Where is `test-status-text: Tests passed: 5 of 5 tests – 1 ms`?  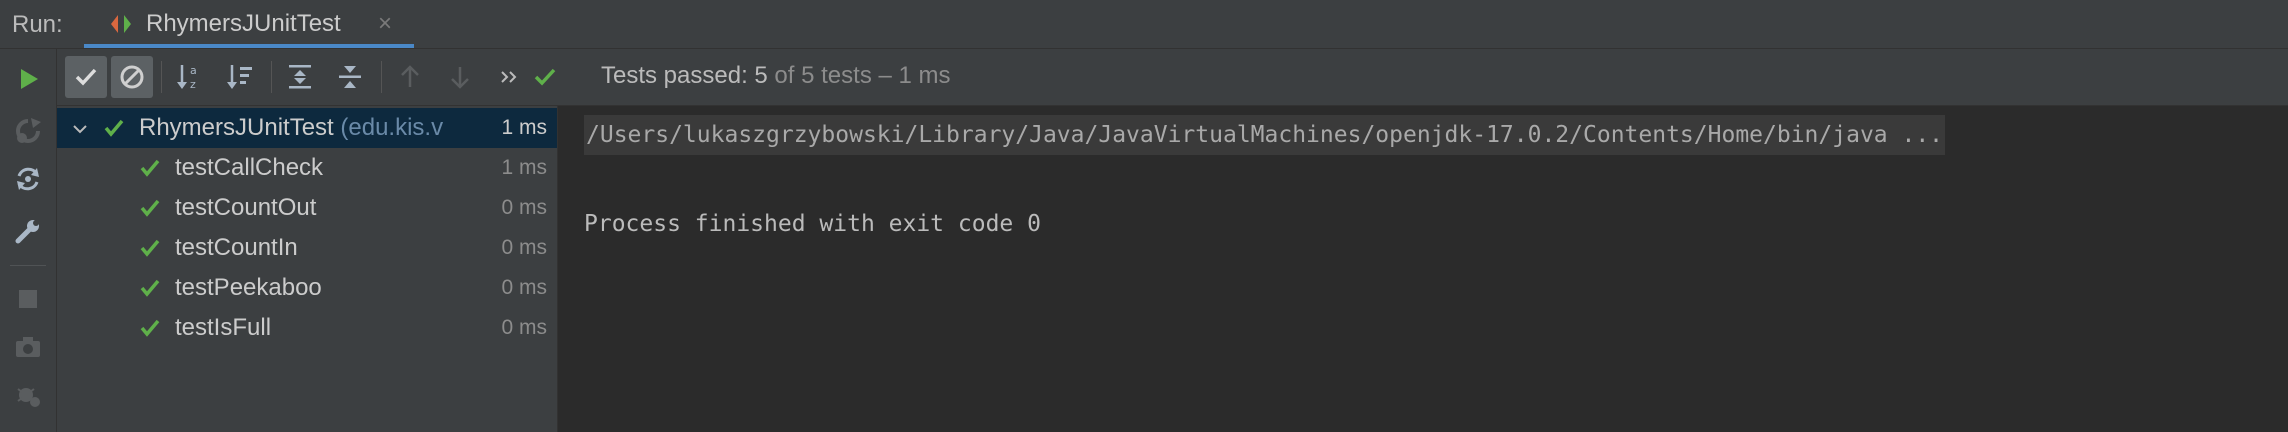 test-status-text: Tests passed: 5 of 5 tests – 1 ms is located at coordinates (776, 76).